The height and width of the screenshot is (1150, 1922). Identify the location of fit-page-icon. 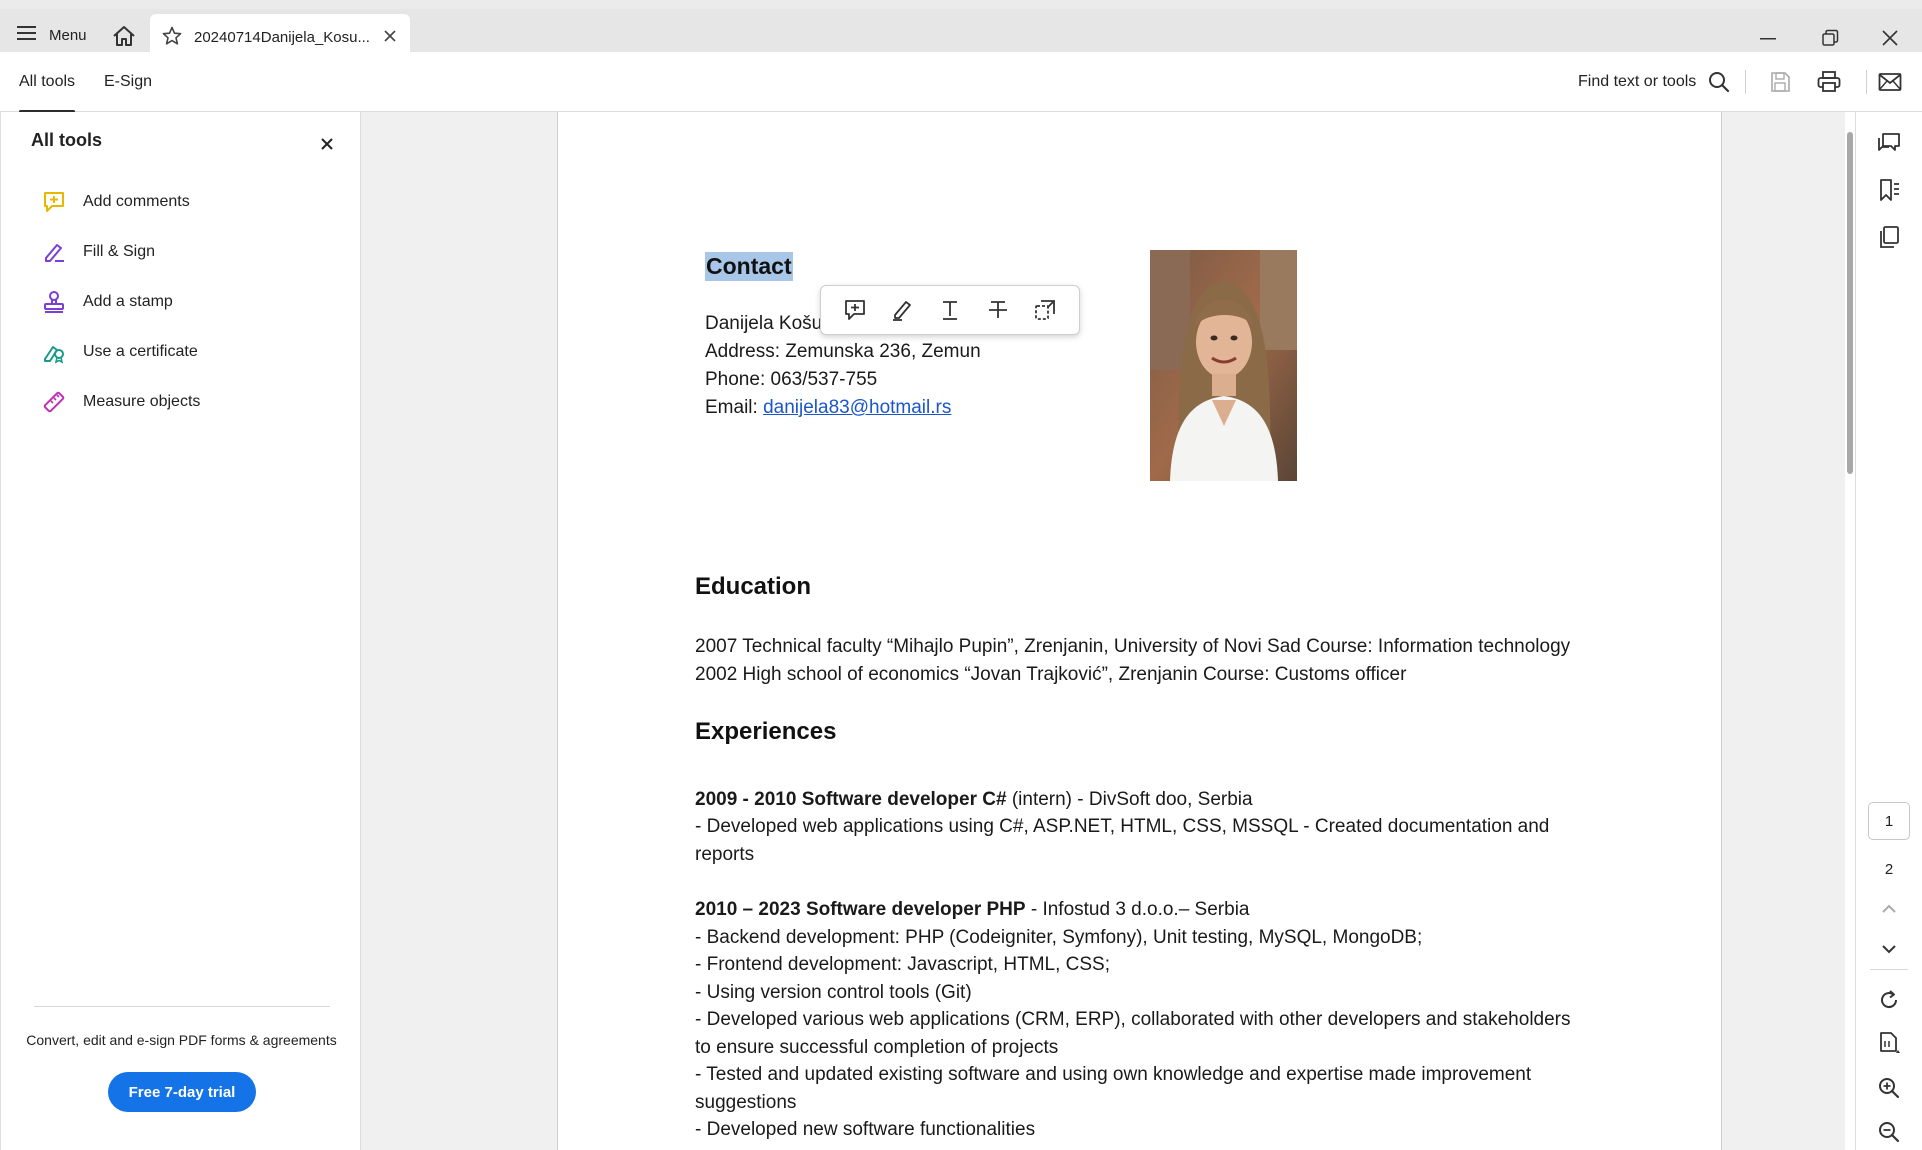
(1890, 1042).